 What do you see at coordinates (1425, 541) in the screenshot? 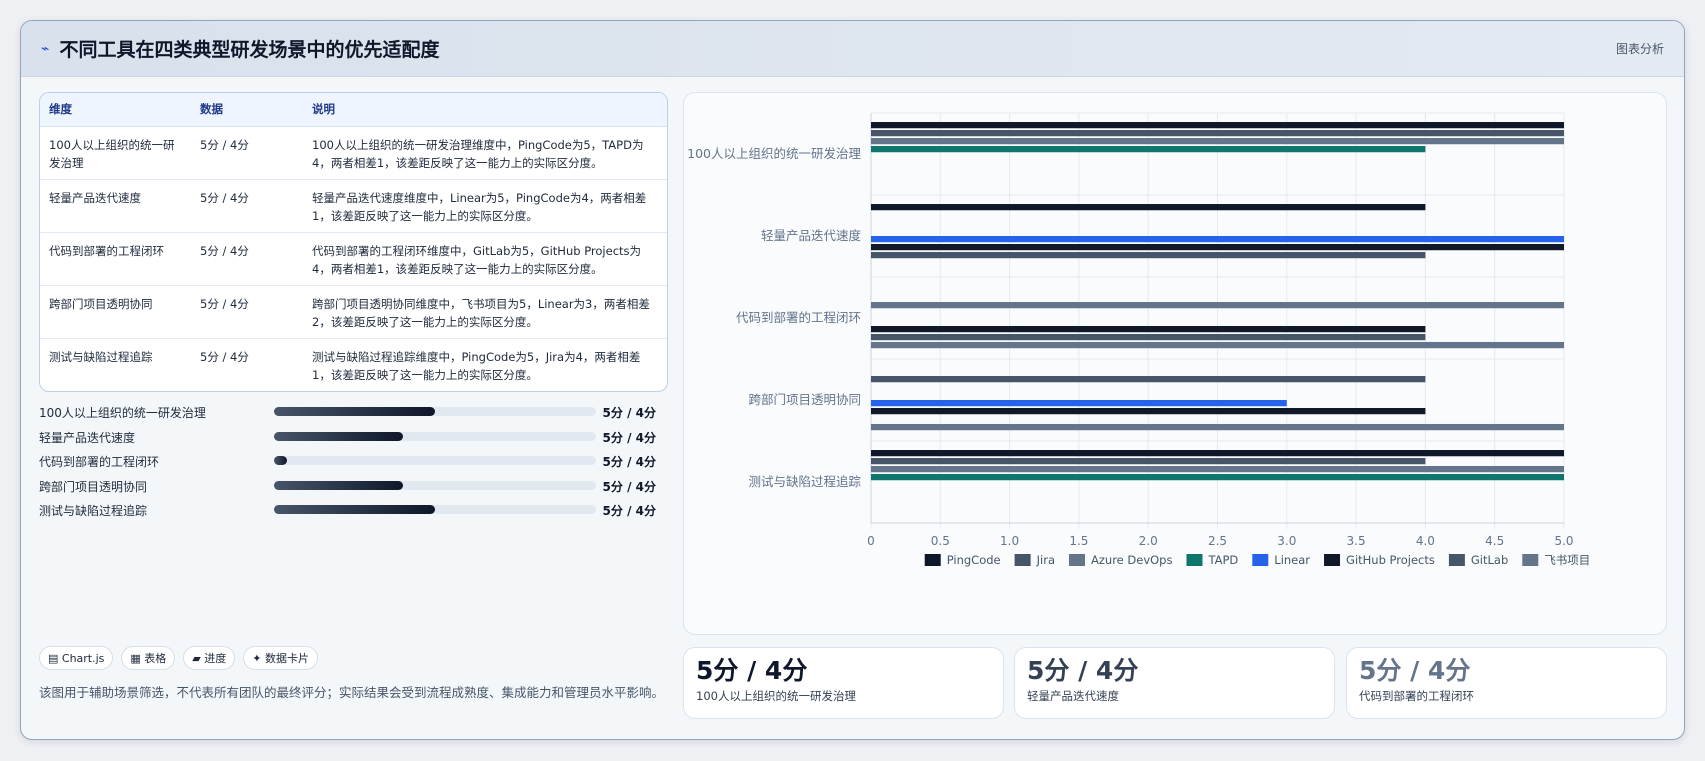
I see `x-tick-label: 4.0` at bounding box center [1425, 541].